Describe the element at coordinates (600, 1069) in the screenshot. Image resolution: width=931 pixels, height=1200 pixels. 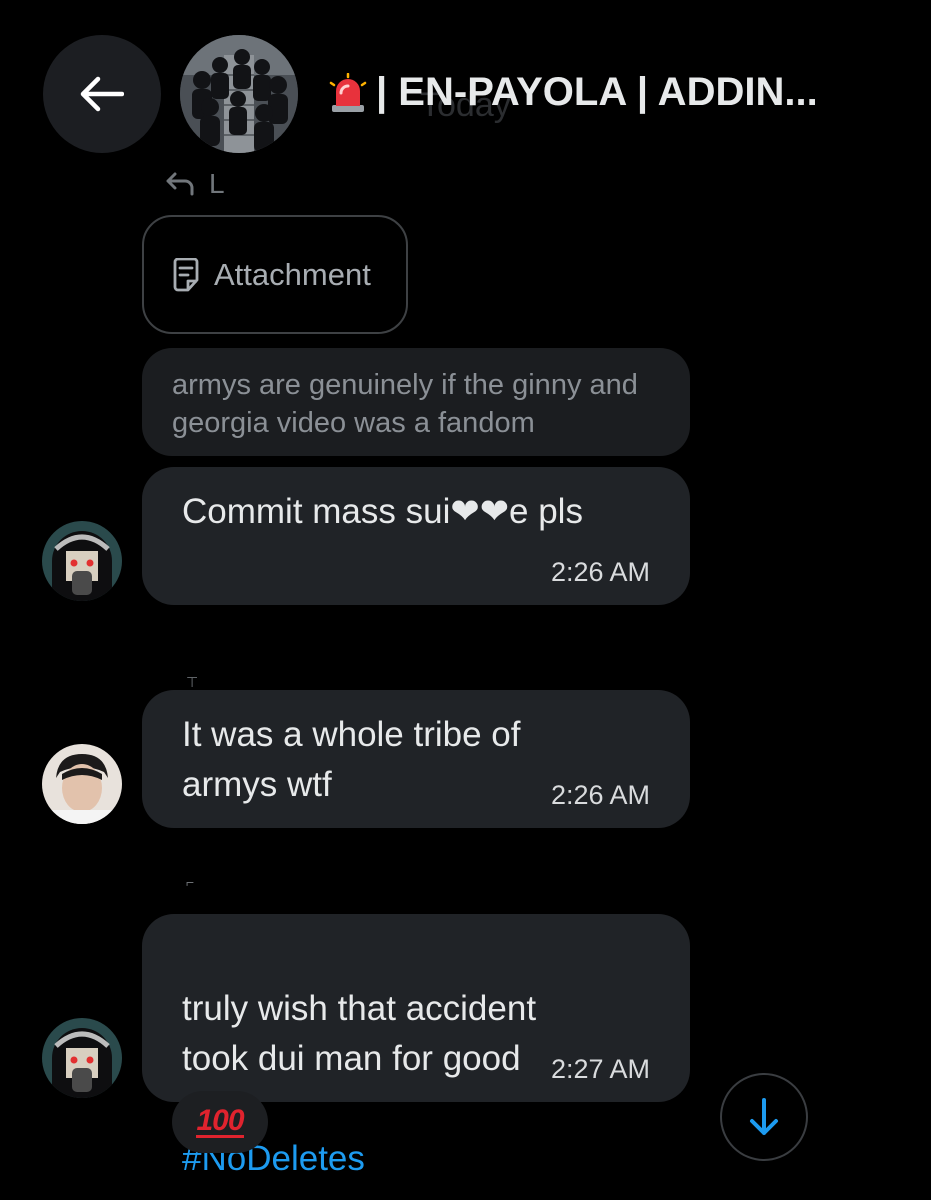
I see `message-timestamp: 2:27 AM` at that location.